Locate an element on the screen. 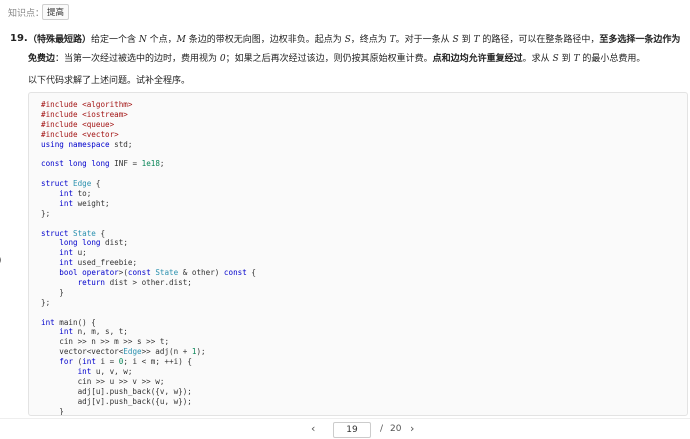 Image resolution: width=690 pixels, height=439 pixels. question-segment: 条边的带权无向图，边权非负。起点为 is located at coordinates (265, 40).